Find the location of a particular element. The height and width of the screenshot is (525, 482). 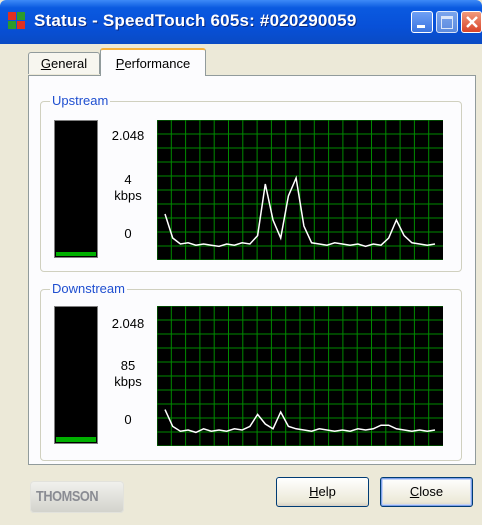

title-bar: Status - SpeedTouch 605s: #020290059 is located at coordinates (241, 22).